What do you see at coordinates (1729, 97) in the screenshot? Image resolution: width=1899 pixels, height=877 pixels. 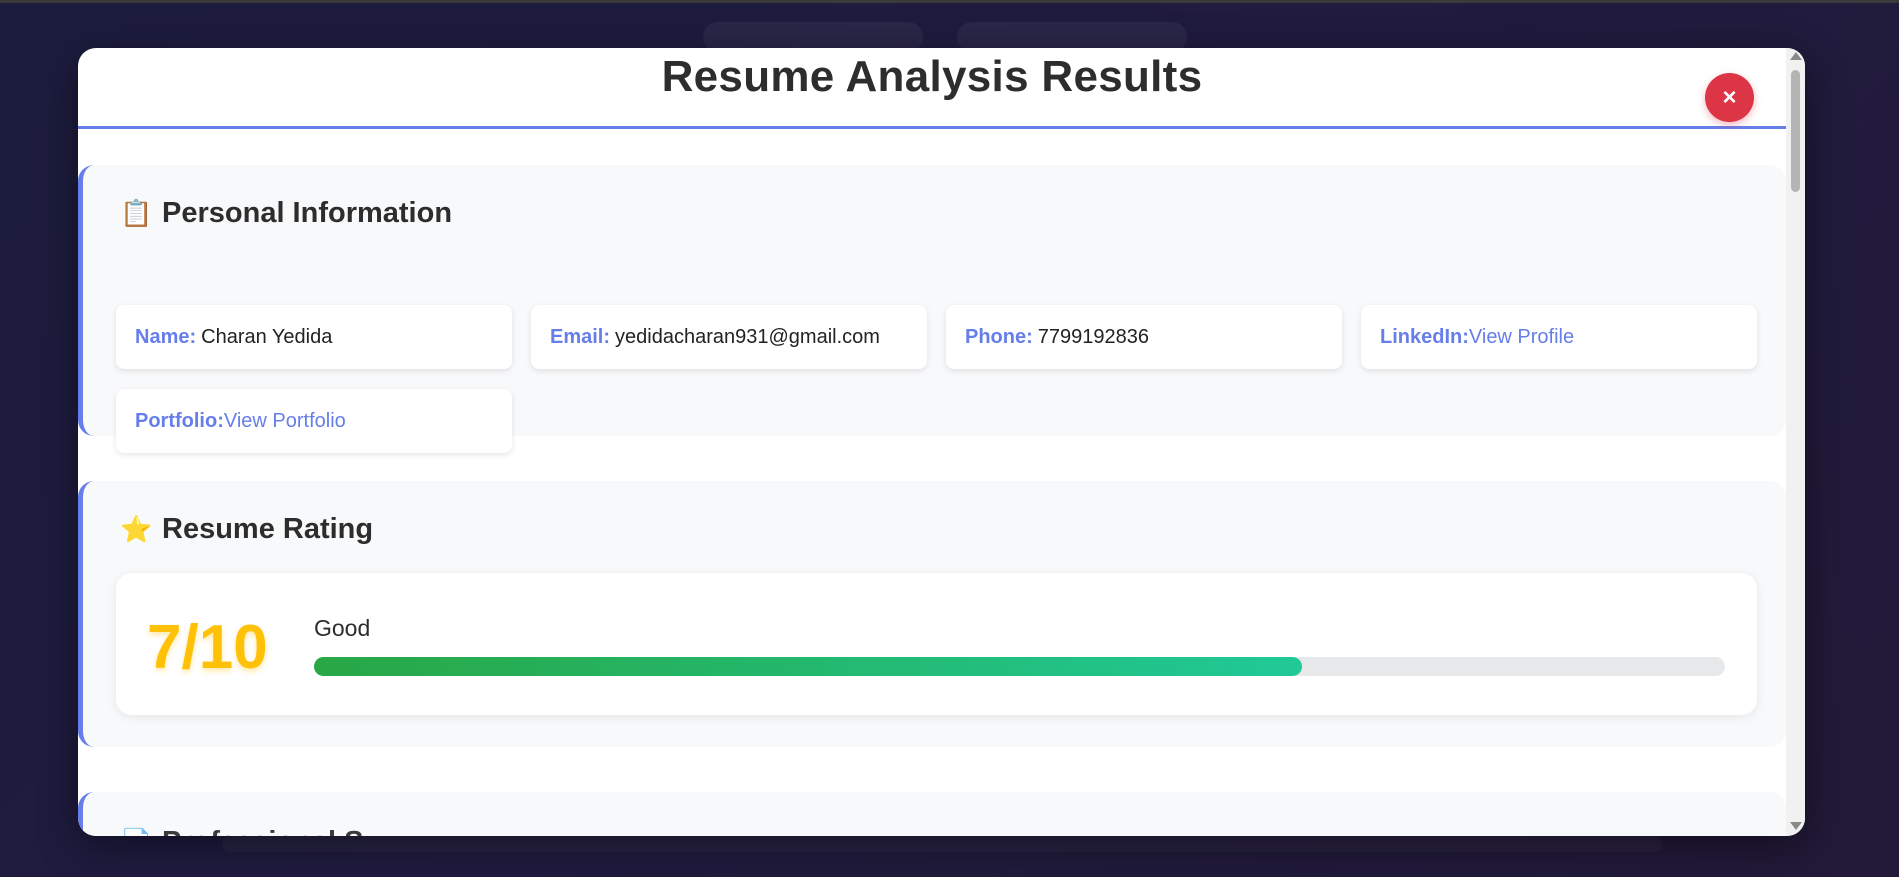 I see `close-button: ×` at bounding box center [1729, 97].